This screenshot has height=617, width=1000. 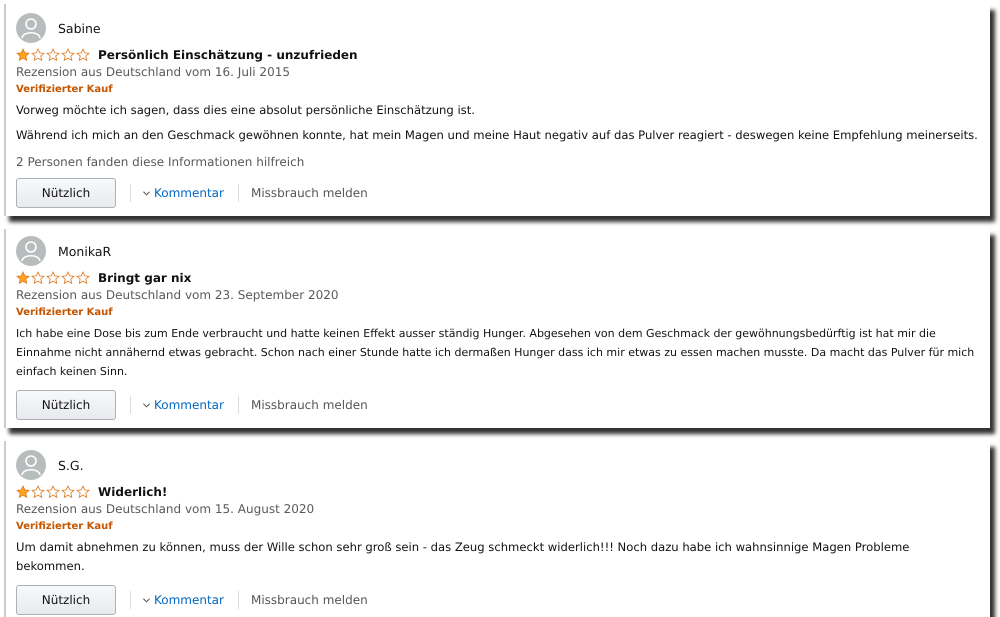 I want to click on review-title: Widerlich!, so click(x=133, y=492).